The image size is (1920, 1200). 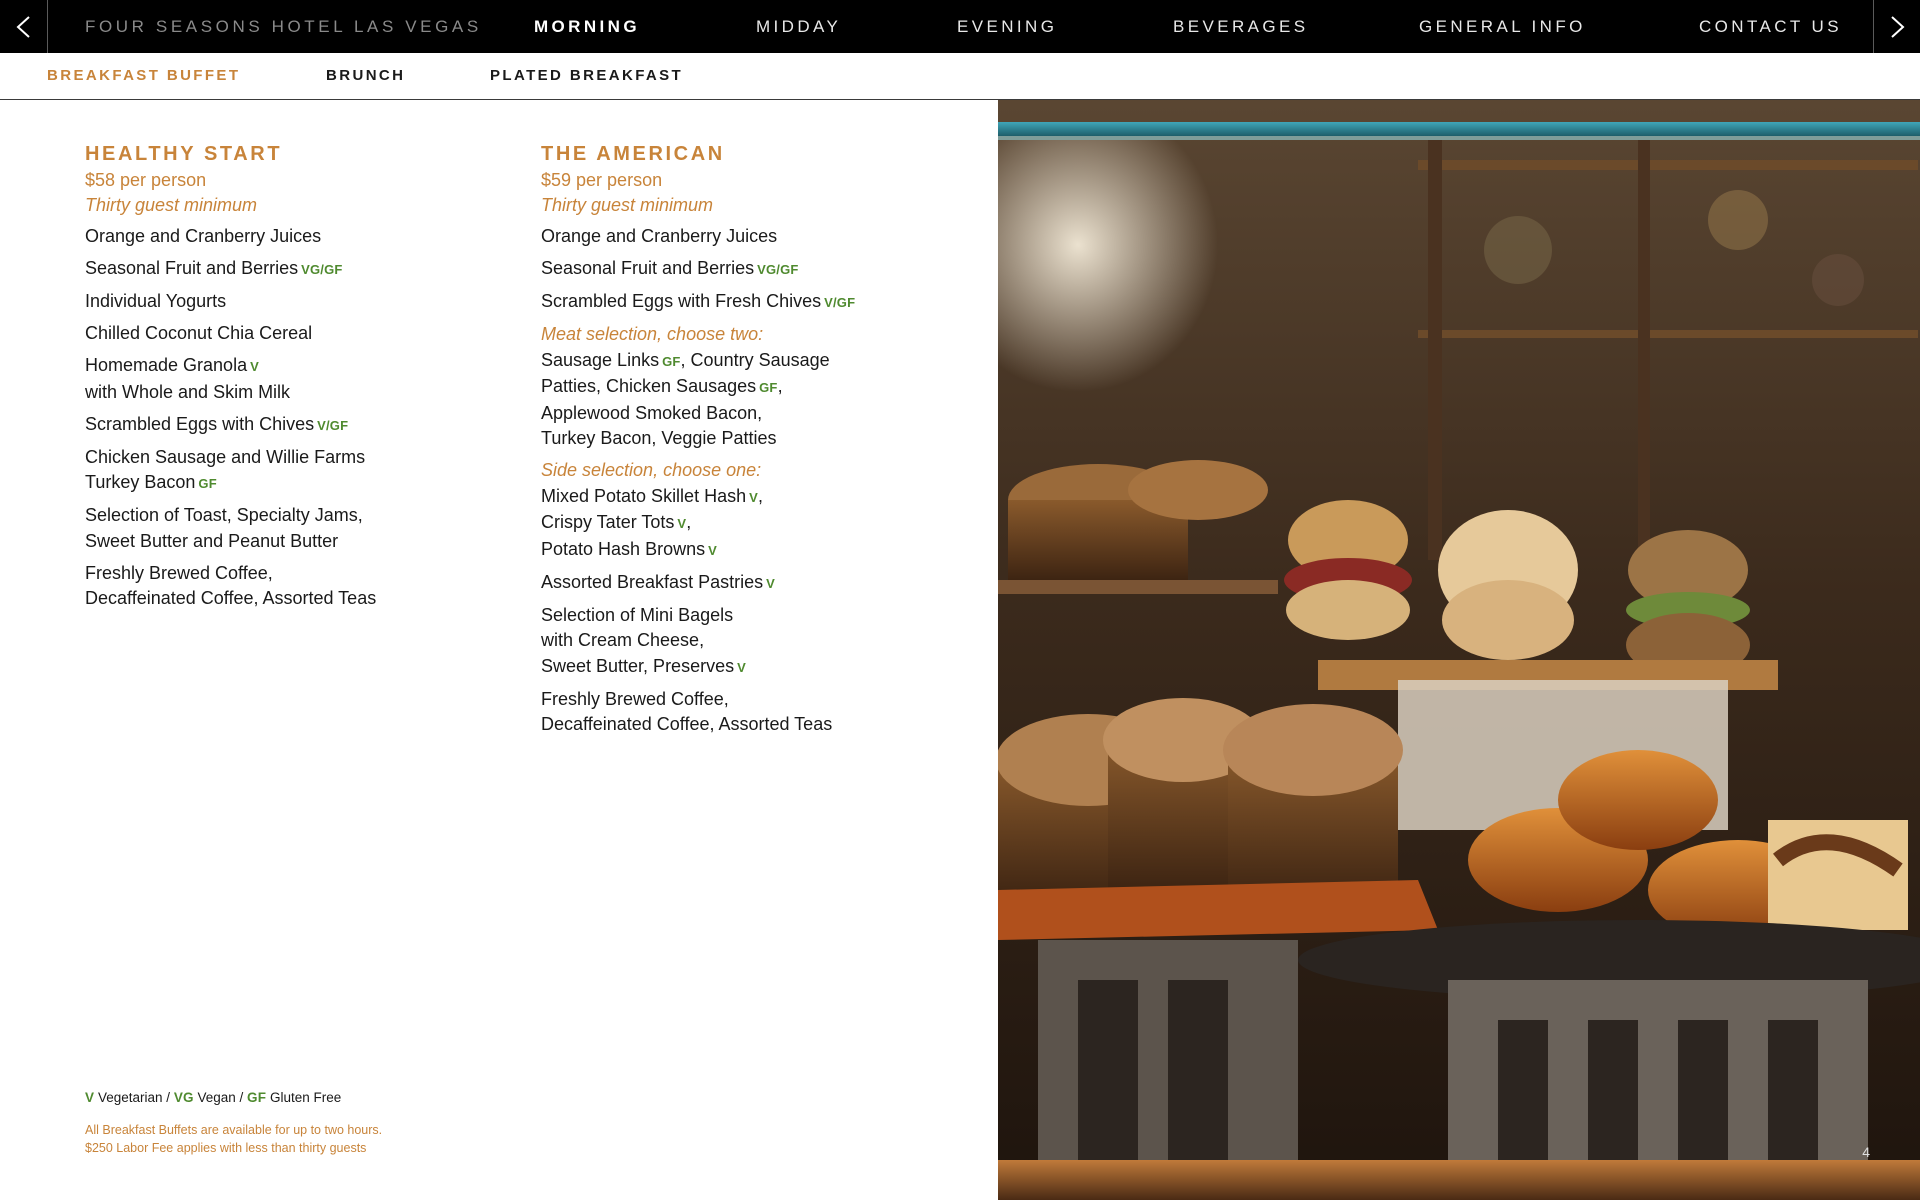 I want to click on subtab-brunch: BRUNCH, so click(x=365, y=76).